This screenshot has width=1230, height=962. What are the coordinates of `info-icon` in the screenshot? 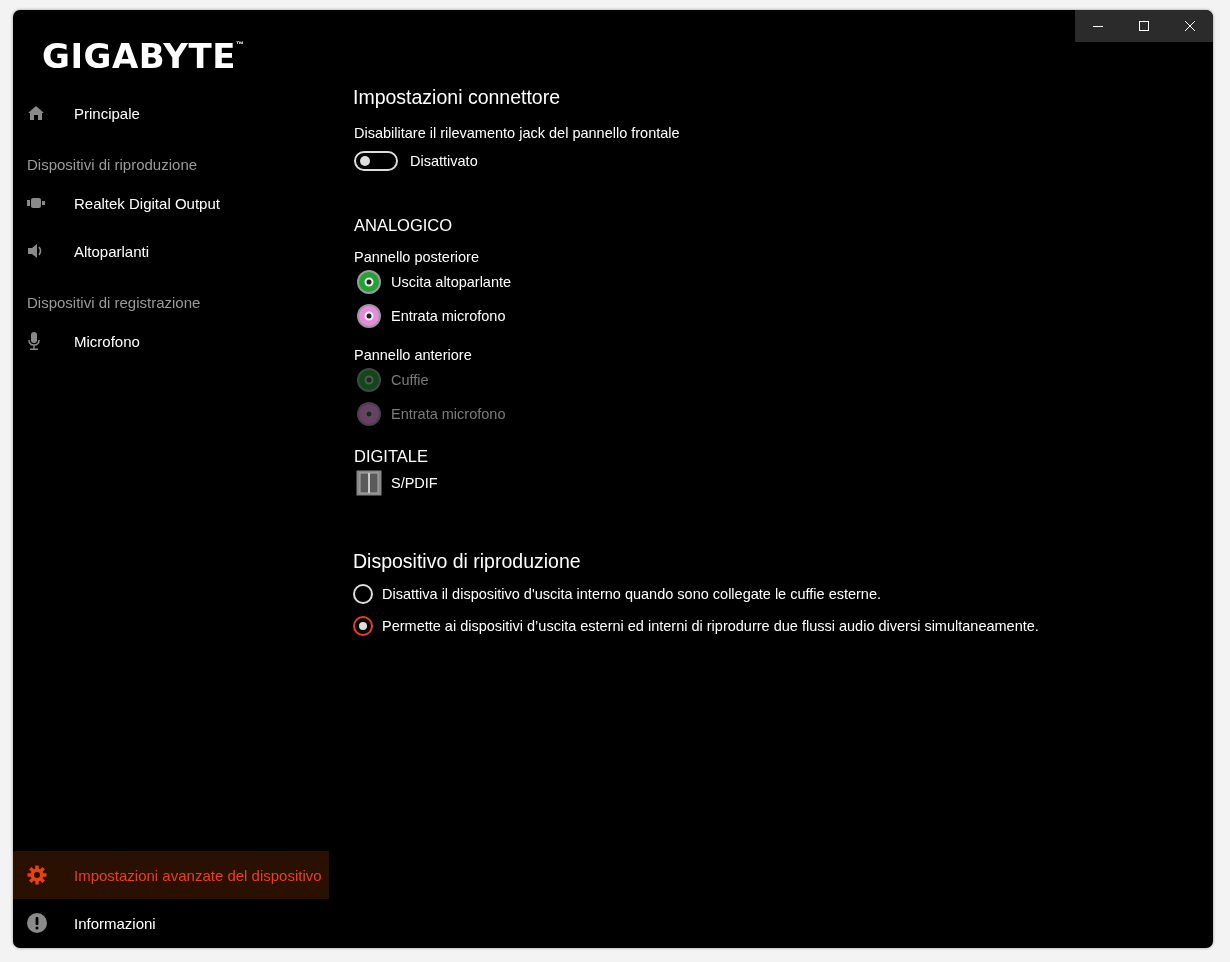 It's located at (37, 923).